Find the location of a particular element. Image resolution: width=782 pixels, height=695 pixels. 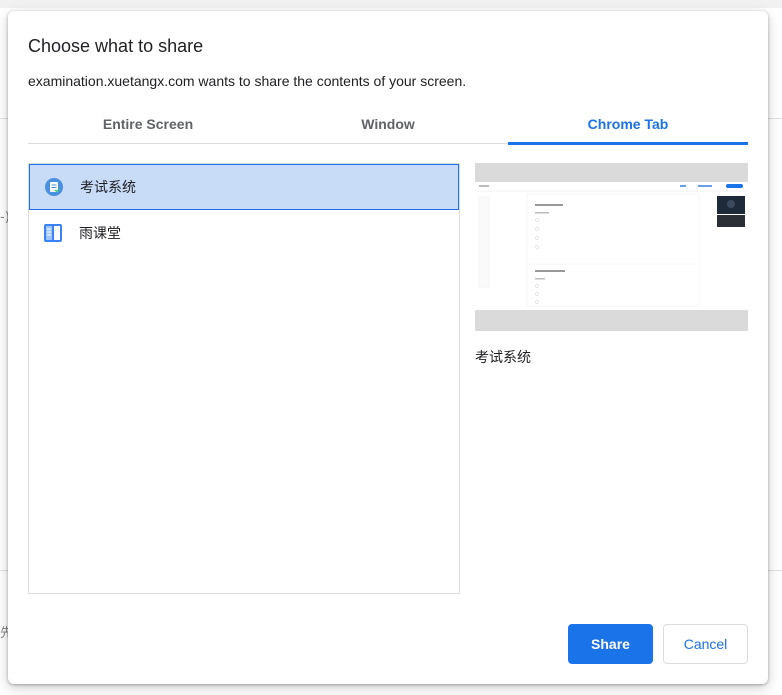

list-item-exam-system: 考试系统 is located at coordinates (244, 187).